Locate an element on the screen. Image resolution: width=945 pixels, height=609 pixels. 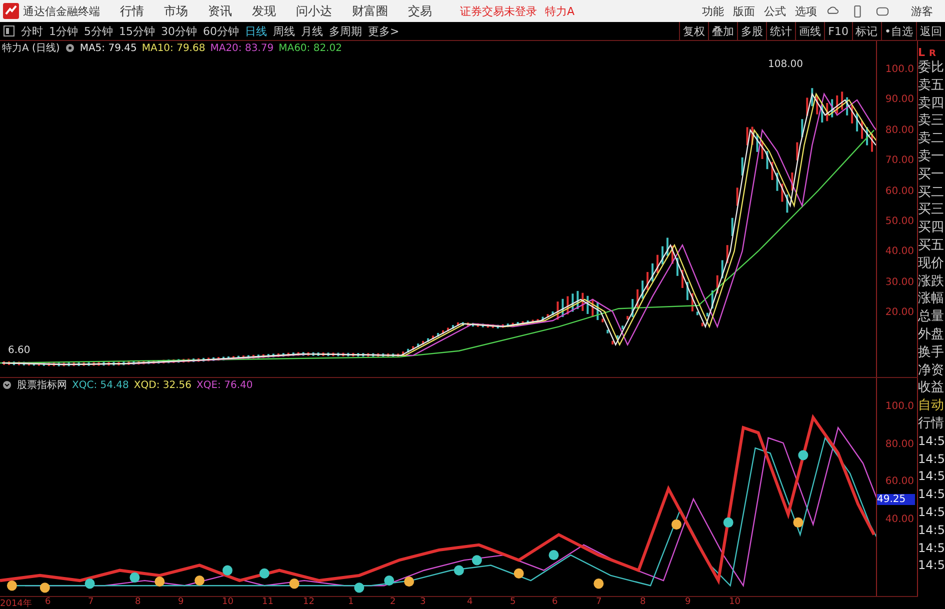
quote-label: 现价 is located at coordinates (931, 263).